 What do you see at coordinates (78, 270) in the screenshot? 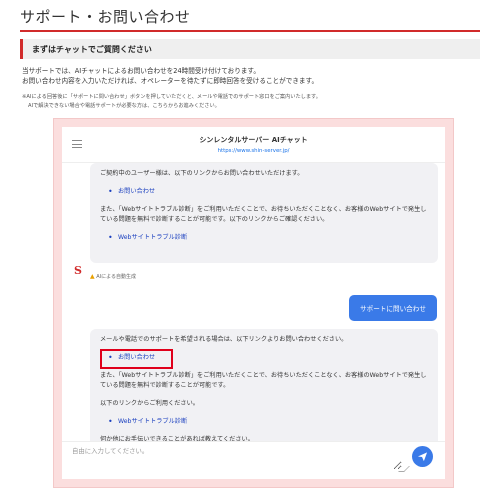
I see `bot-avatar-icon: S` at bounding box center [78, 270].